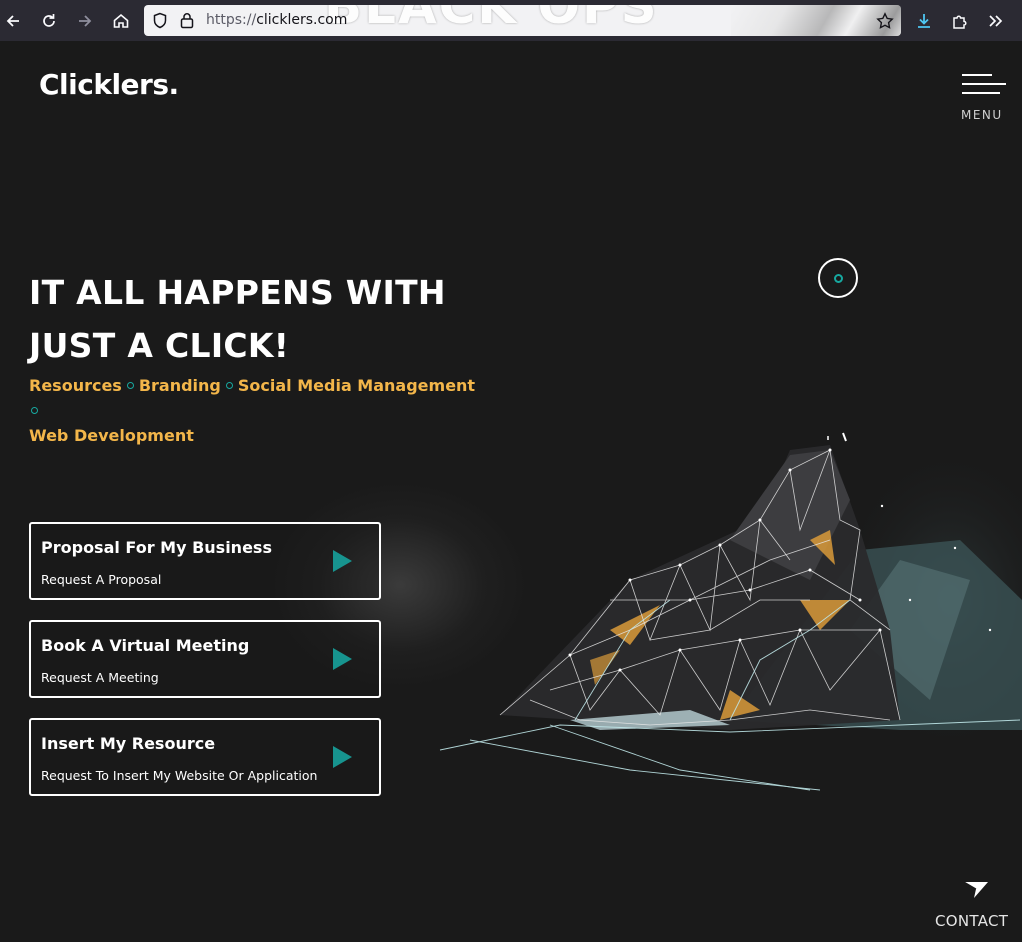  Describe the element at coordinates (75, 385) in the screenshot. I see `service-resources: Resources` at that location.